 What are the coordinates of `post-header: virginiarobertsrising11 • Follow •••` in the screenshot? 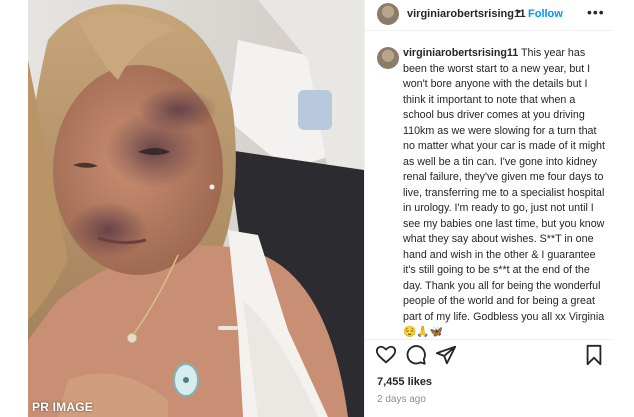 It's located at (489, 15).